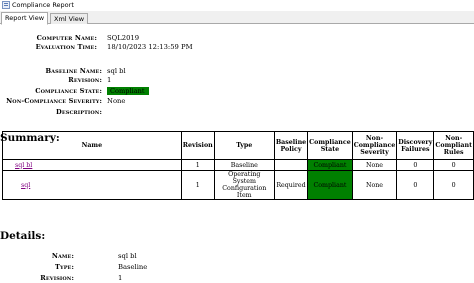 The image size is (474, 283). I want to click on column-header-discovery-failures: Discovery Failures, so click(415, 145).